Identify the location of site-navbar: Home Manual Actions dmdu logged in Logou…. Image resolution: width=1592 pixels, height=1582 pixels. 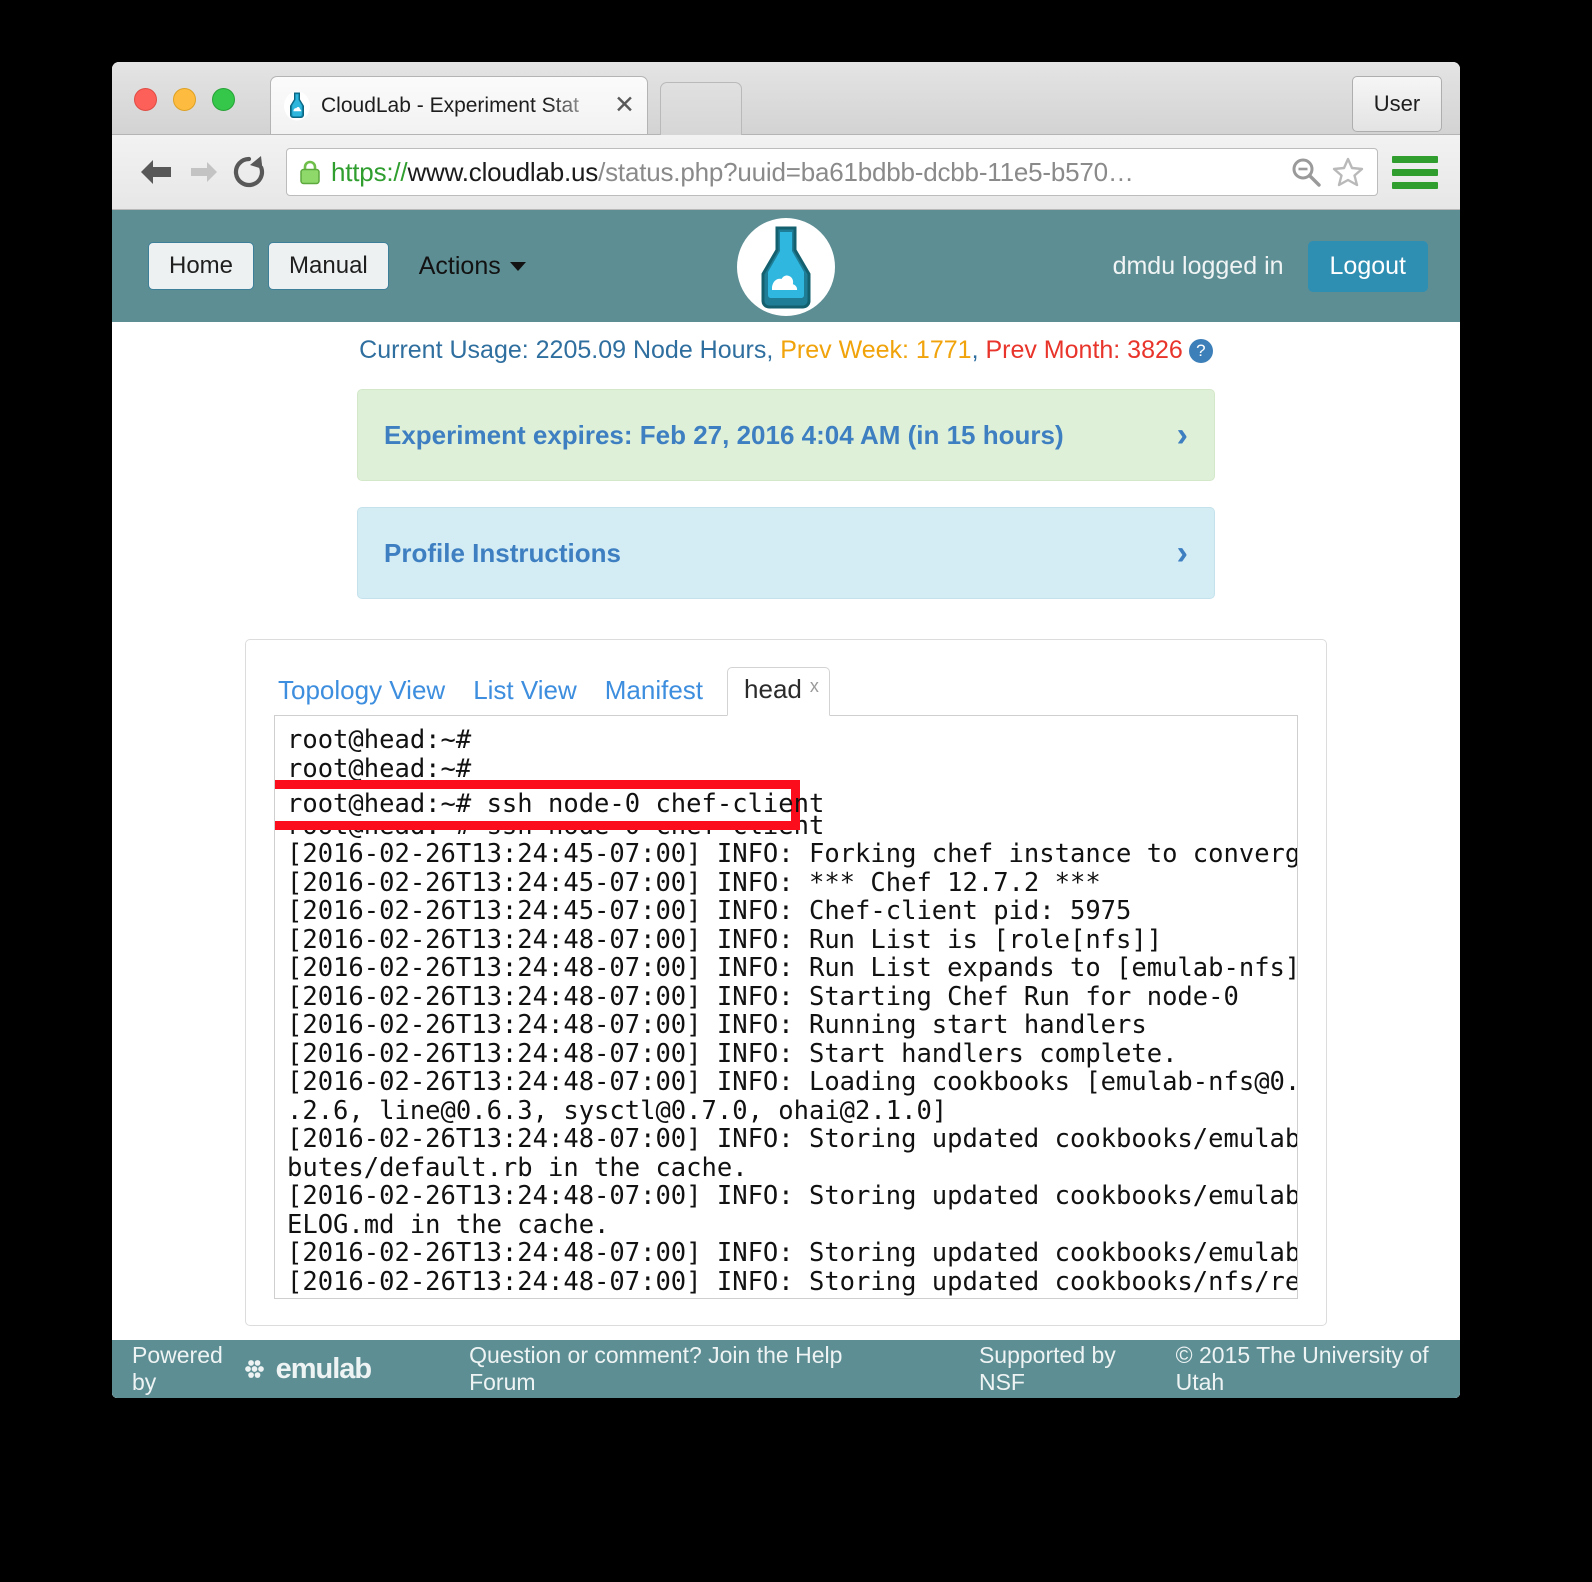
(786, 266).